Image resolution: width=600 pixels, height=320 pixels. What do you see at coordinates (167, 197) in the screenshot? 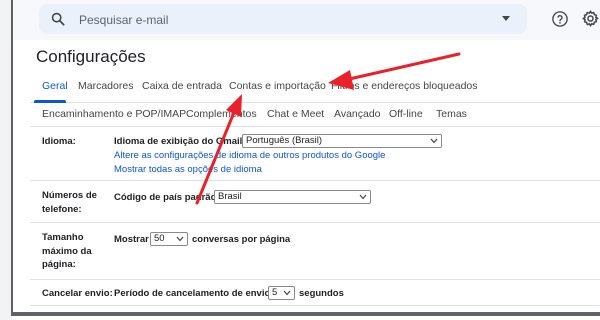
I see `default-country-code-label: Código de país padrão:` at bounding box center [167, 197].